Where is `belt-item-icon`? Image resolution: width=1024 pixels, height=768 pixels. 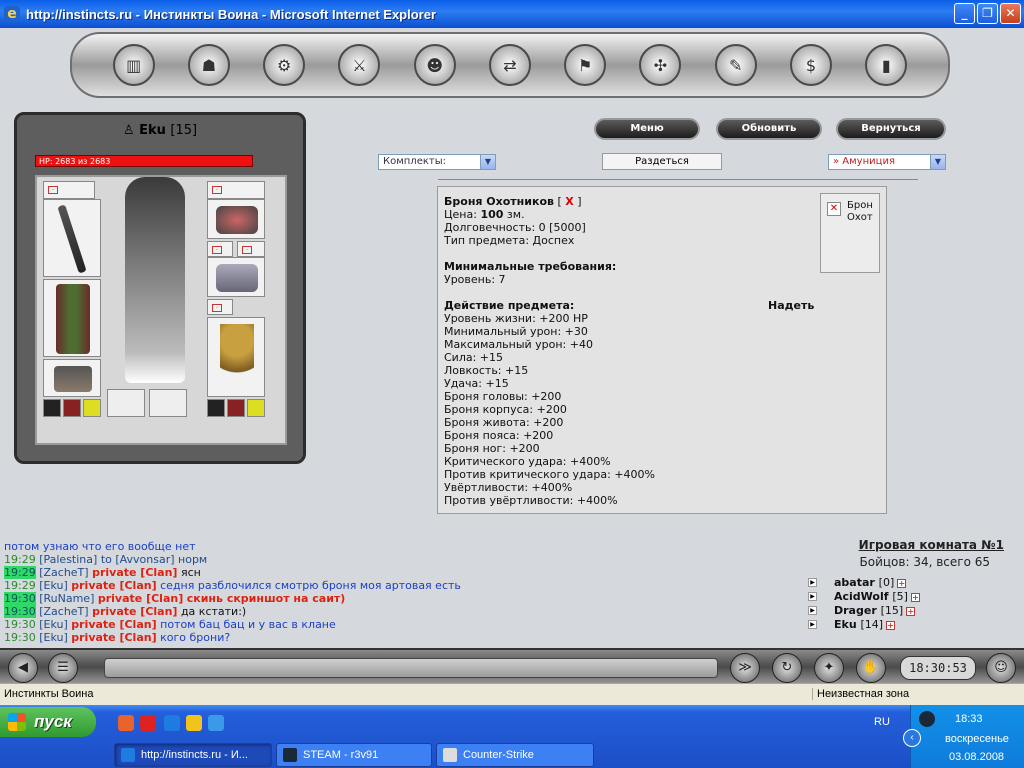
belt-item-icon is located at coordinates (73, 379).